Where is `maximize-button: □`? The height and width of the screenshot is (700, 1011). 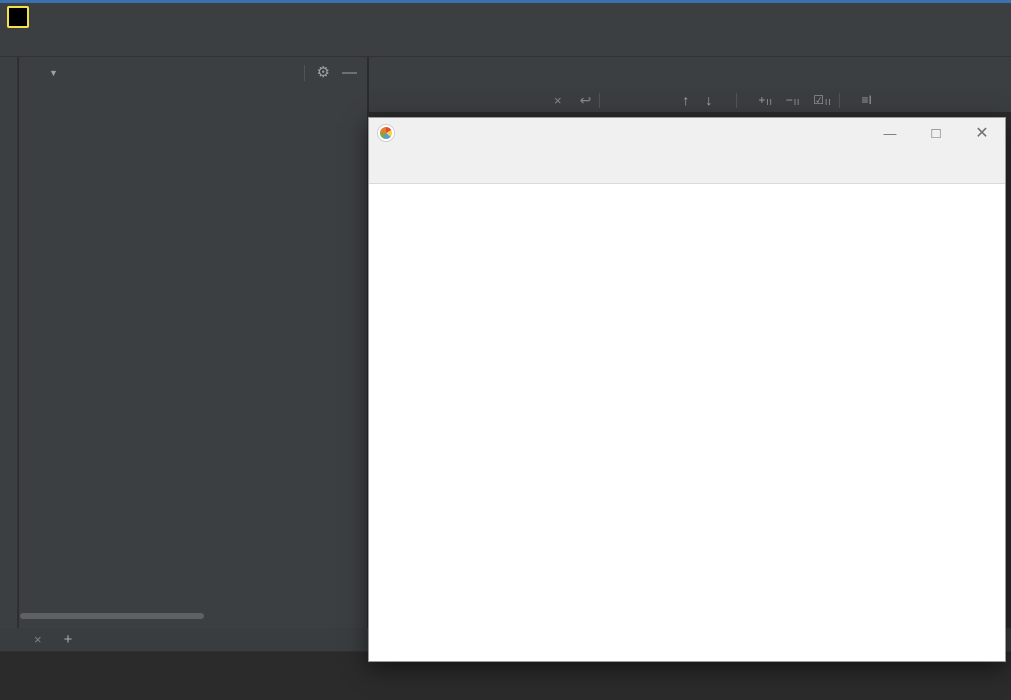 maximize-button: □ is located at coordinates (936, 133).